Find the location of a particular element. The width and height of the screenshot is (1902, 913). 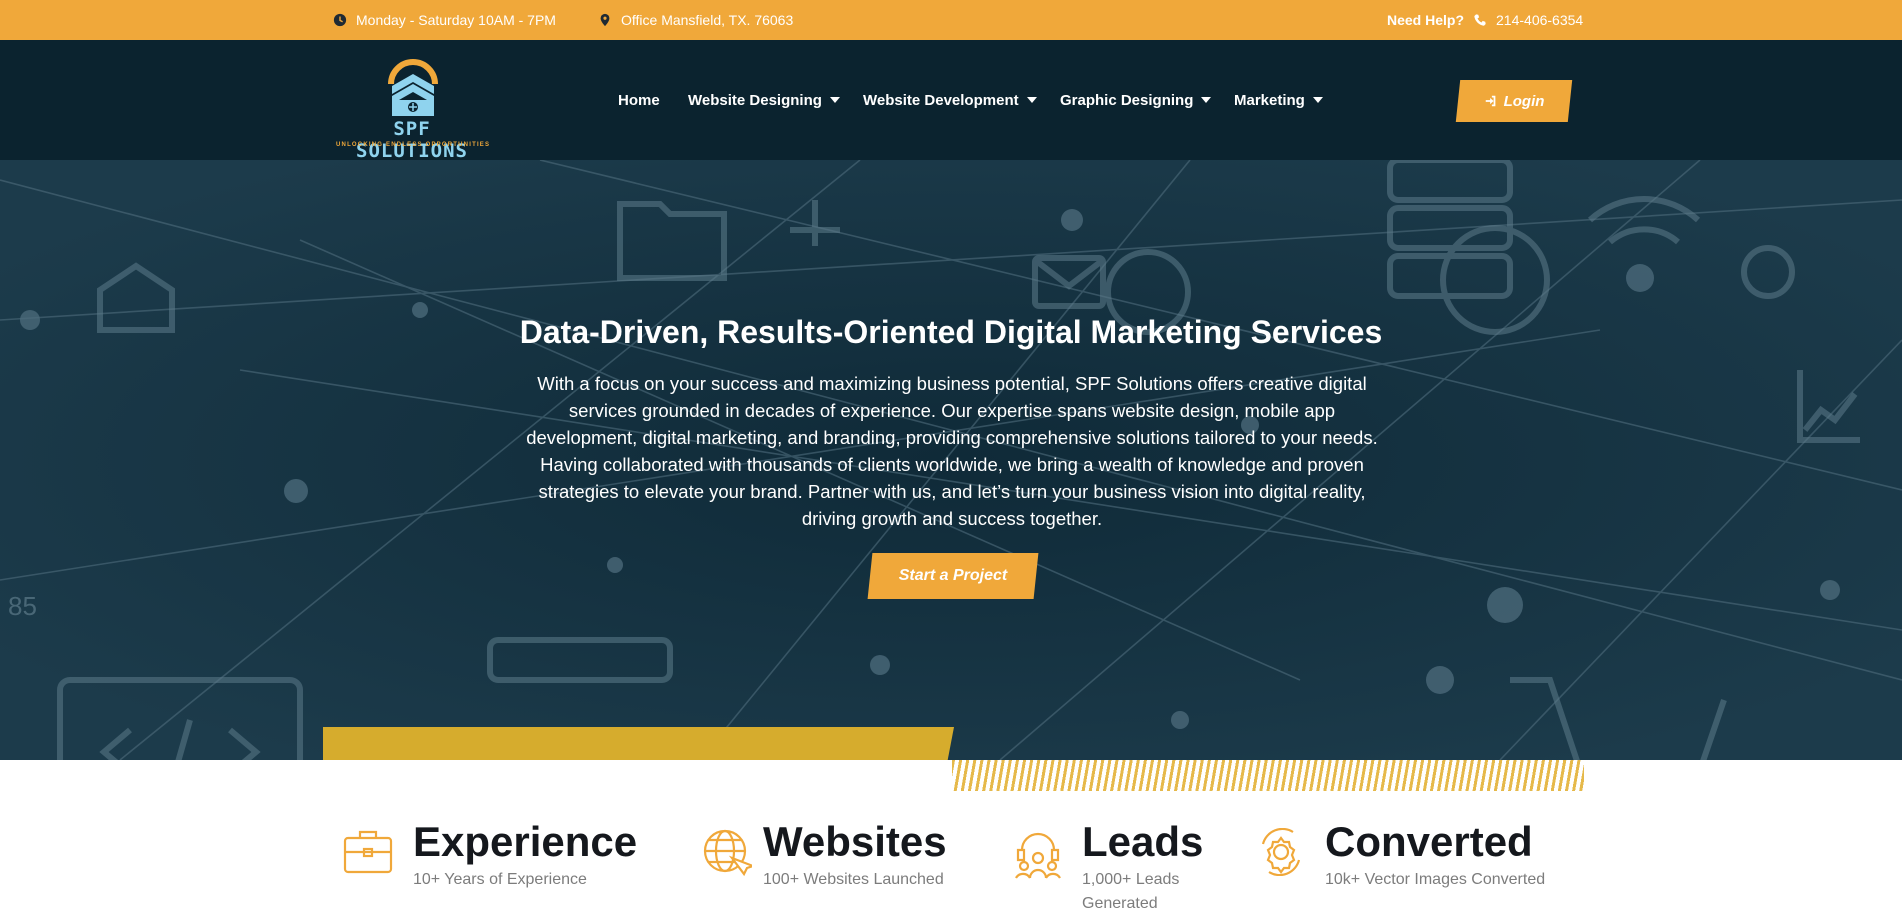

gold-accent-strip is located at coordinates (638, 743).